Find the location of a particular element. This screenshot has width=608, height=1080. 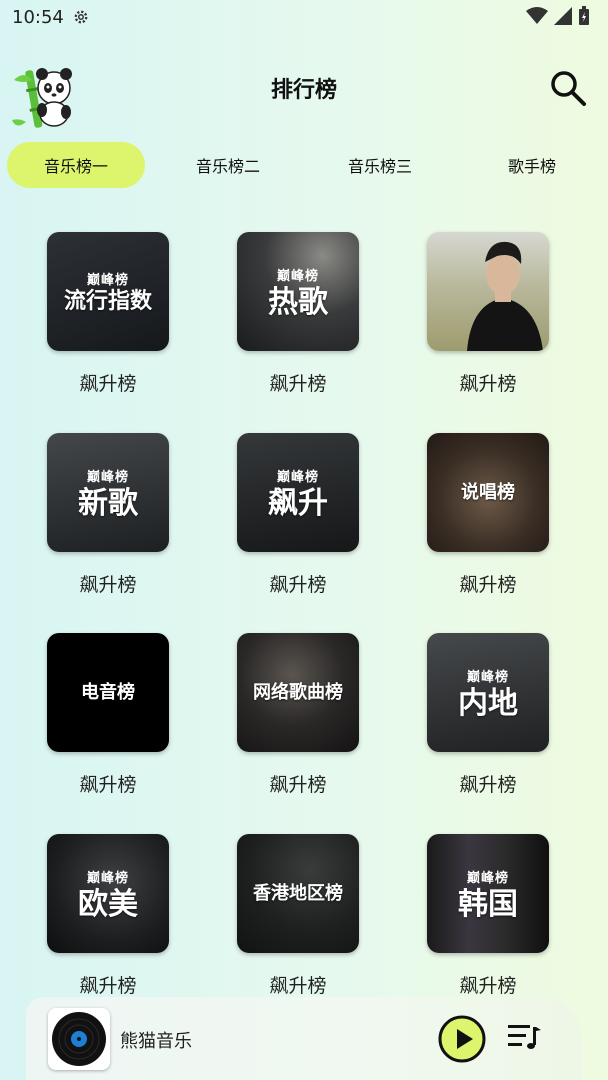

chart-card: 巅峰榜 新歌 飙升榜 is located at coordinates (108, 515).